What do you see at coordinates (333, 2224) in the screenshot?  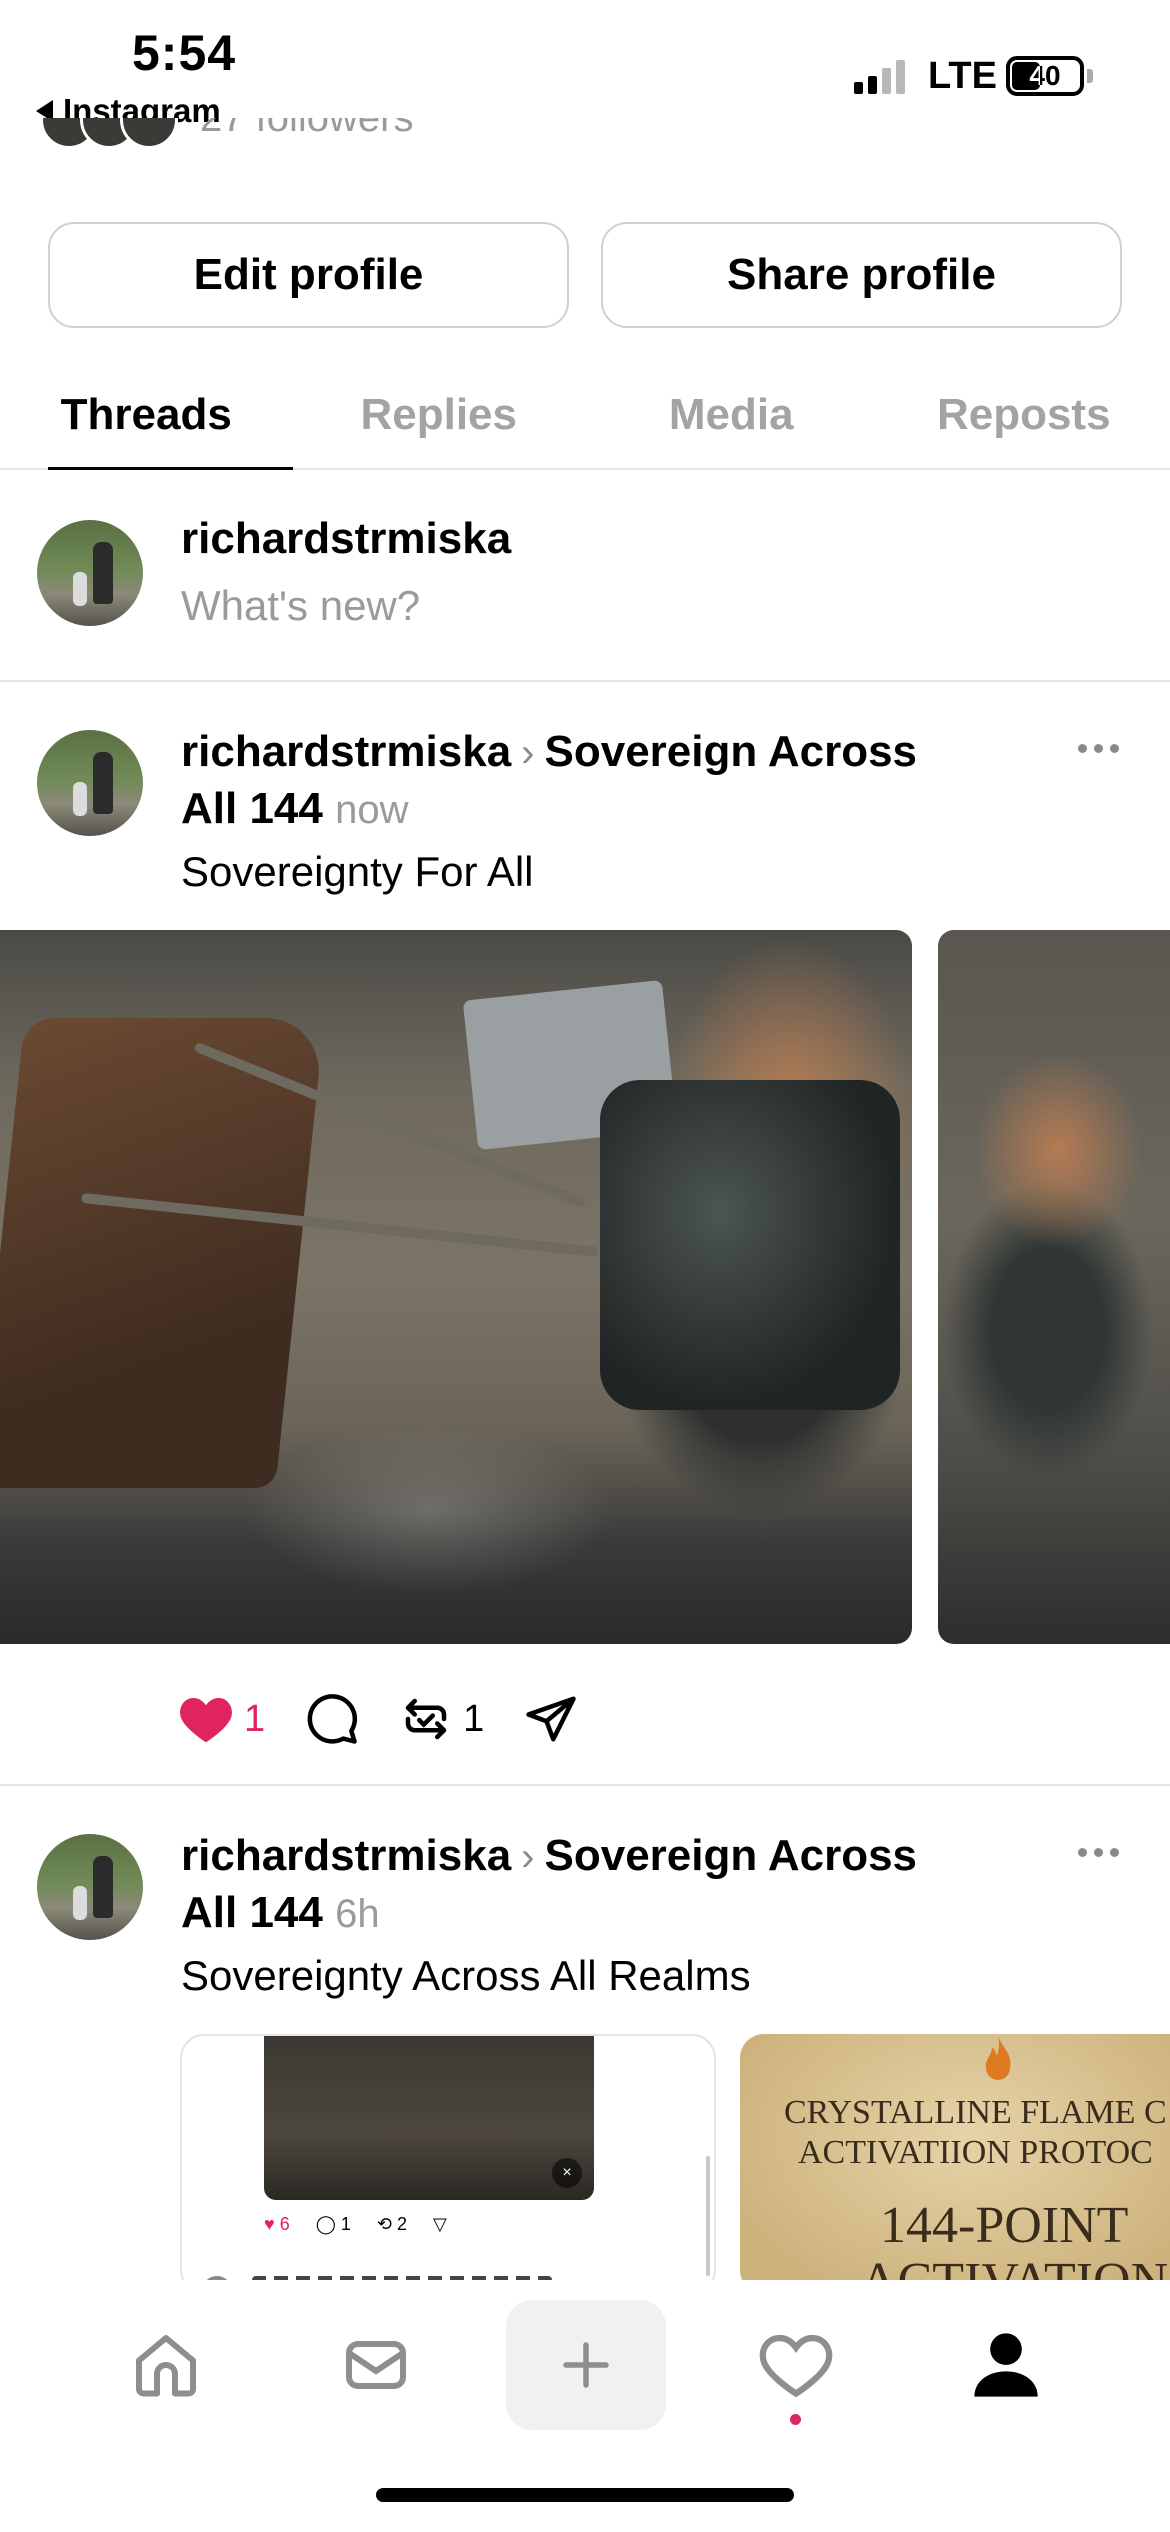 I see `quoted-reply: ◯ 1` at bounding box center [333, 2224].